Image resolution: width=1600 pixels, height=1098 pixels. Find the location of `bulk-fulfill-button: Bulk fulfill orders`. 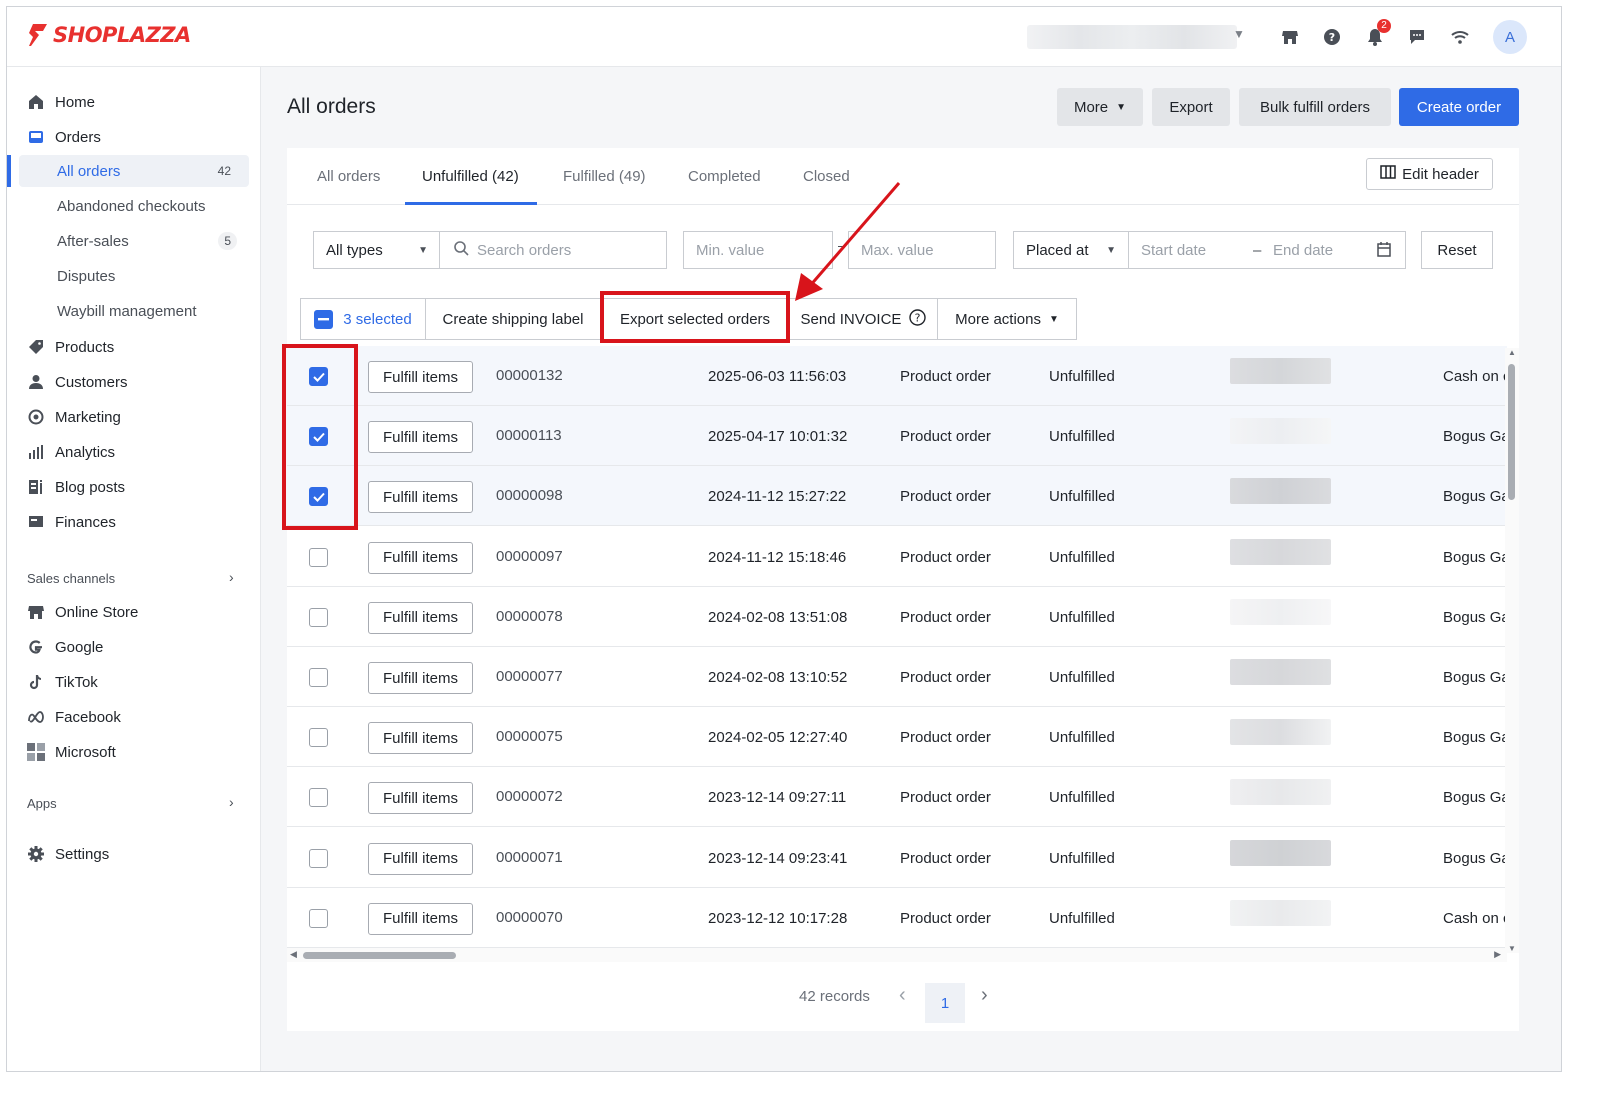

bulk-fulfill-button: Bulk fulfill orders is located at coordinates (1315, 107).